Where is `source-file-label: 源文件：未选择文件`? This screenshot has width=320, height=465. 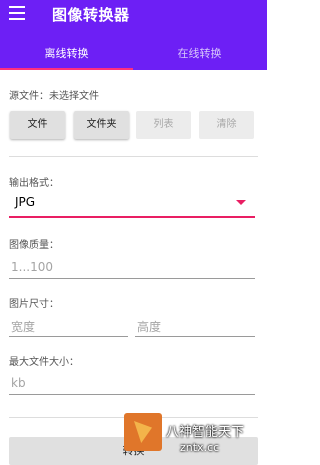 source-file-label: 源文件：未选择文件 is located at coordinates (54, 96).